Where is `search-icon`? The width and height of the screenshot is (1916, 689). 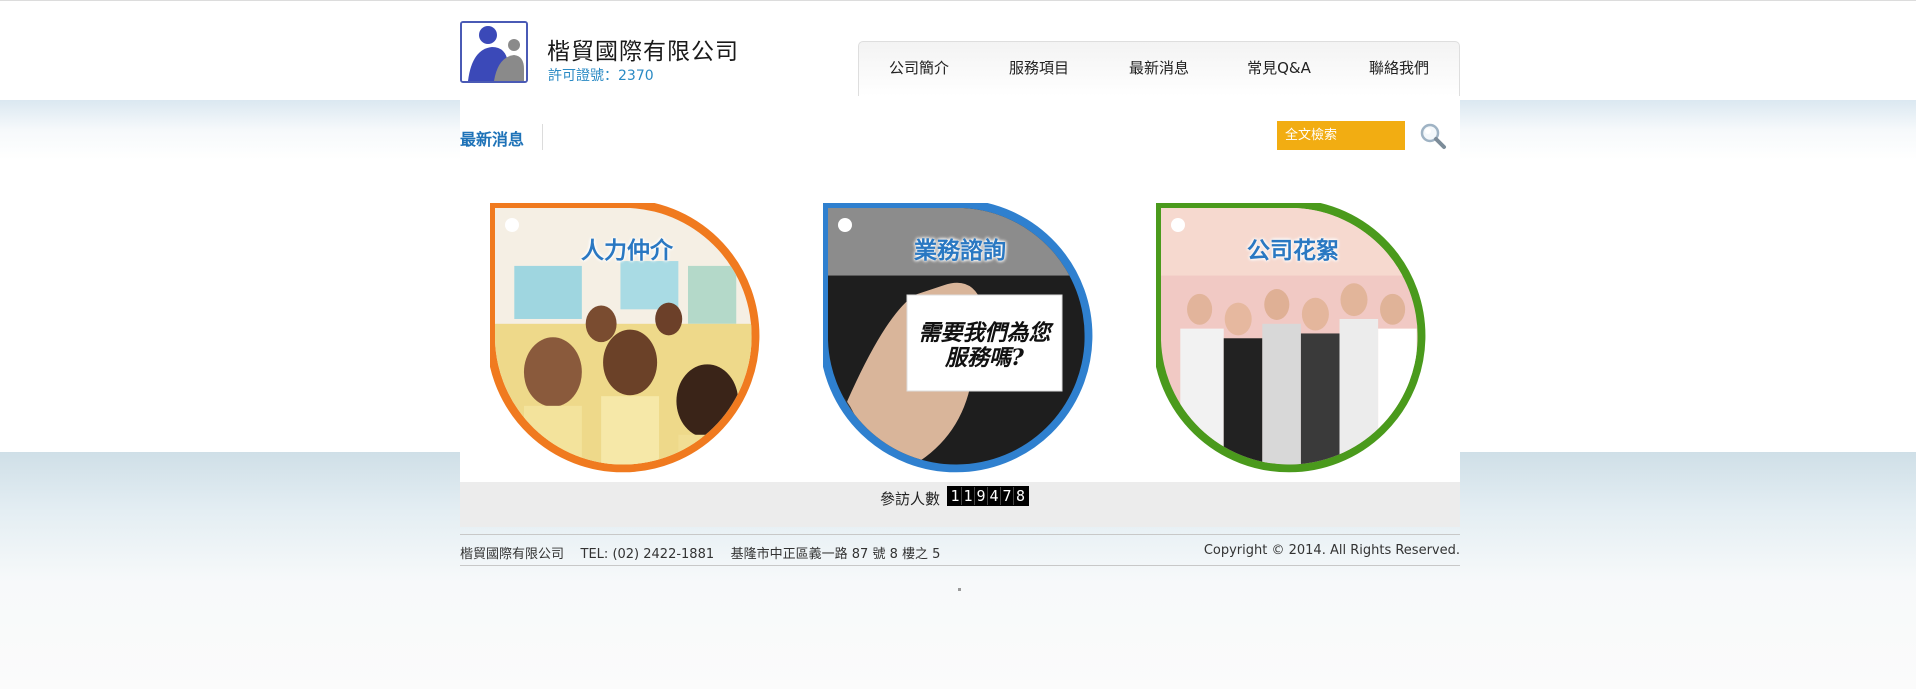
search-icon is located at coordinates (1433, 136).